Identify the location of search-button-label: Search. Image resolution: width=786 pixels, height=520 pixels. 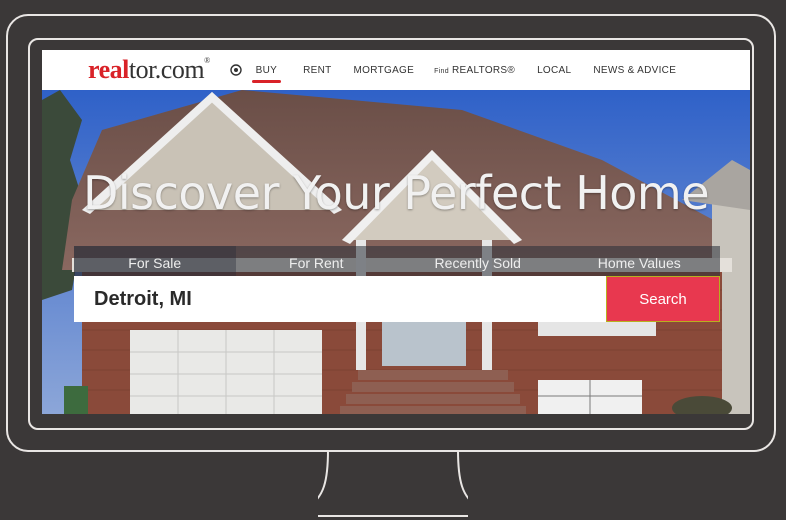
(663, 299).